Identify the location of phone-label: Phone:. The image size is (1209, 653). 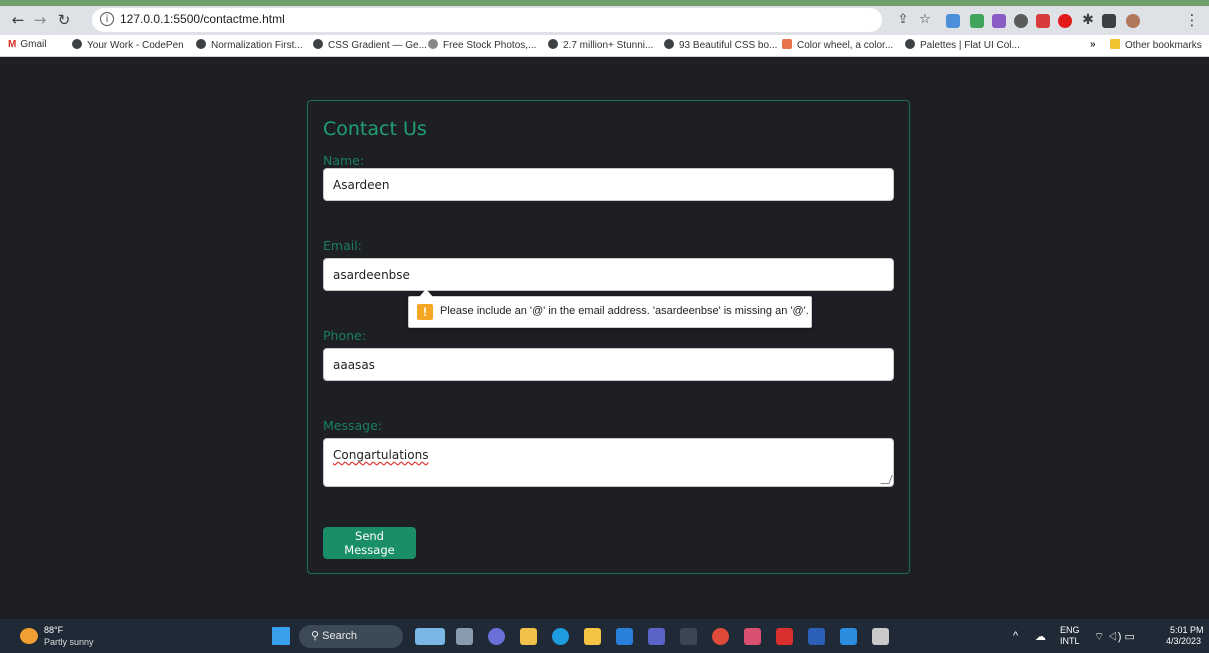
(344, 335).